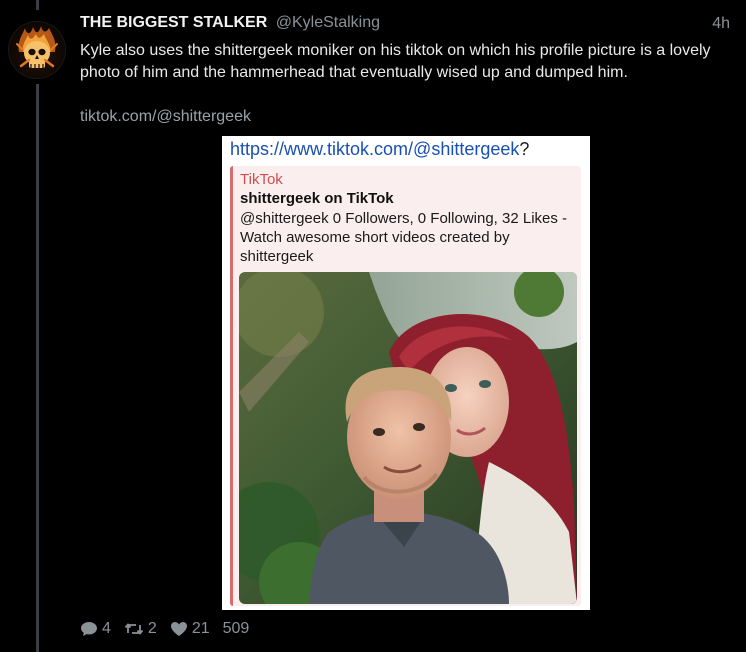  I want to click on flaming-skull-icon, so click(37, 47).